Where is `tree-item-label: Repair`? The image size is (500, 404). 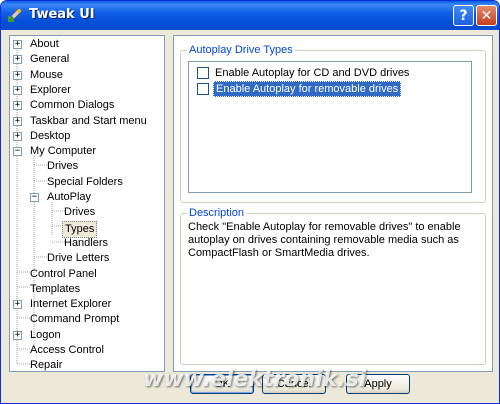 tree-item-label: Repair is located at coordinates (46, 365).